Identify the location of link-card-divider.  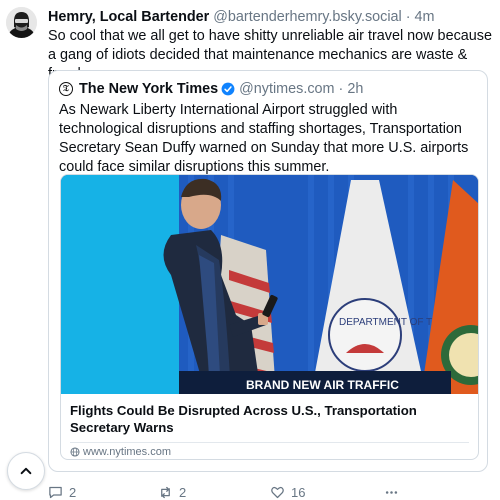
(269, 442).